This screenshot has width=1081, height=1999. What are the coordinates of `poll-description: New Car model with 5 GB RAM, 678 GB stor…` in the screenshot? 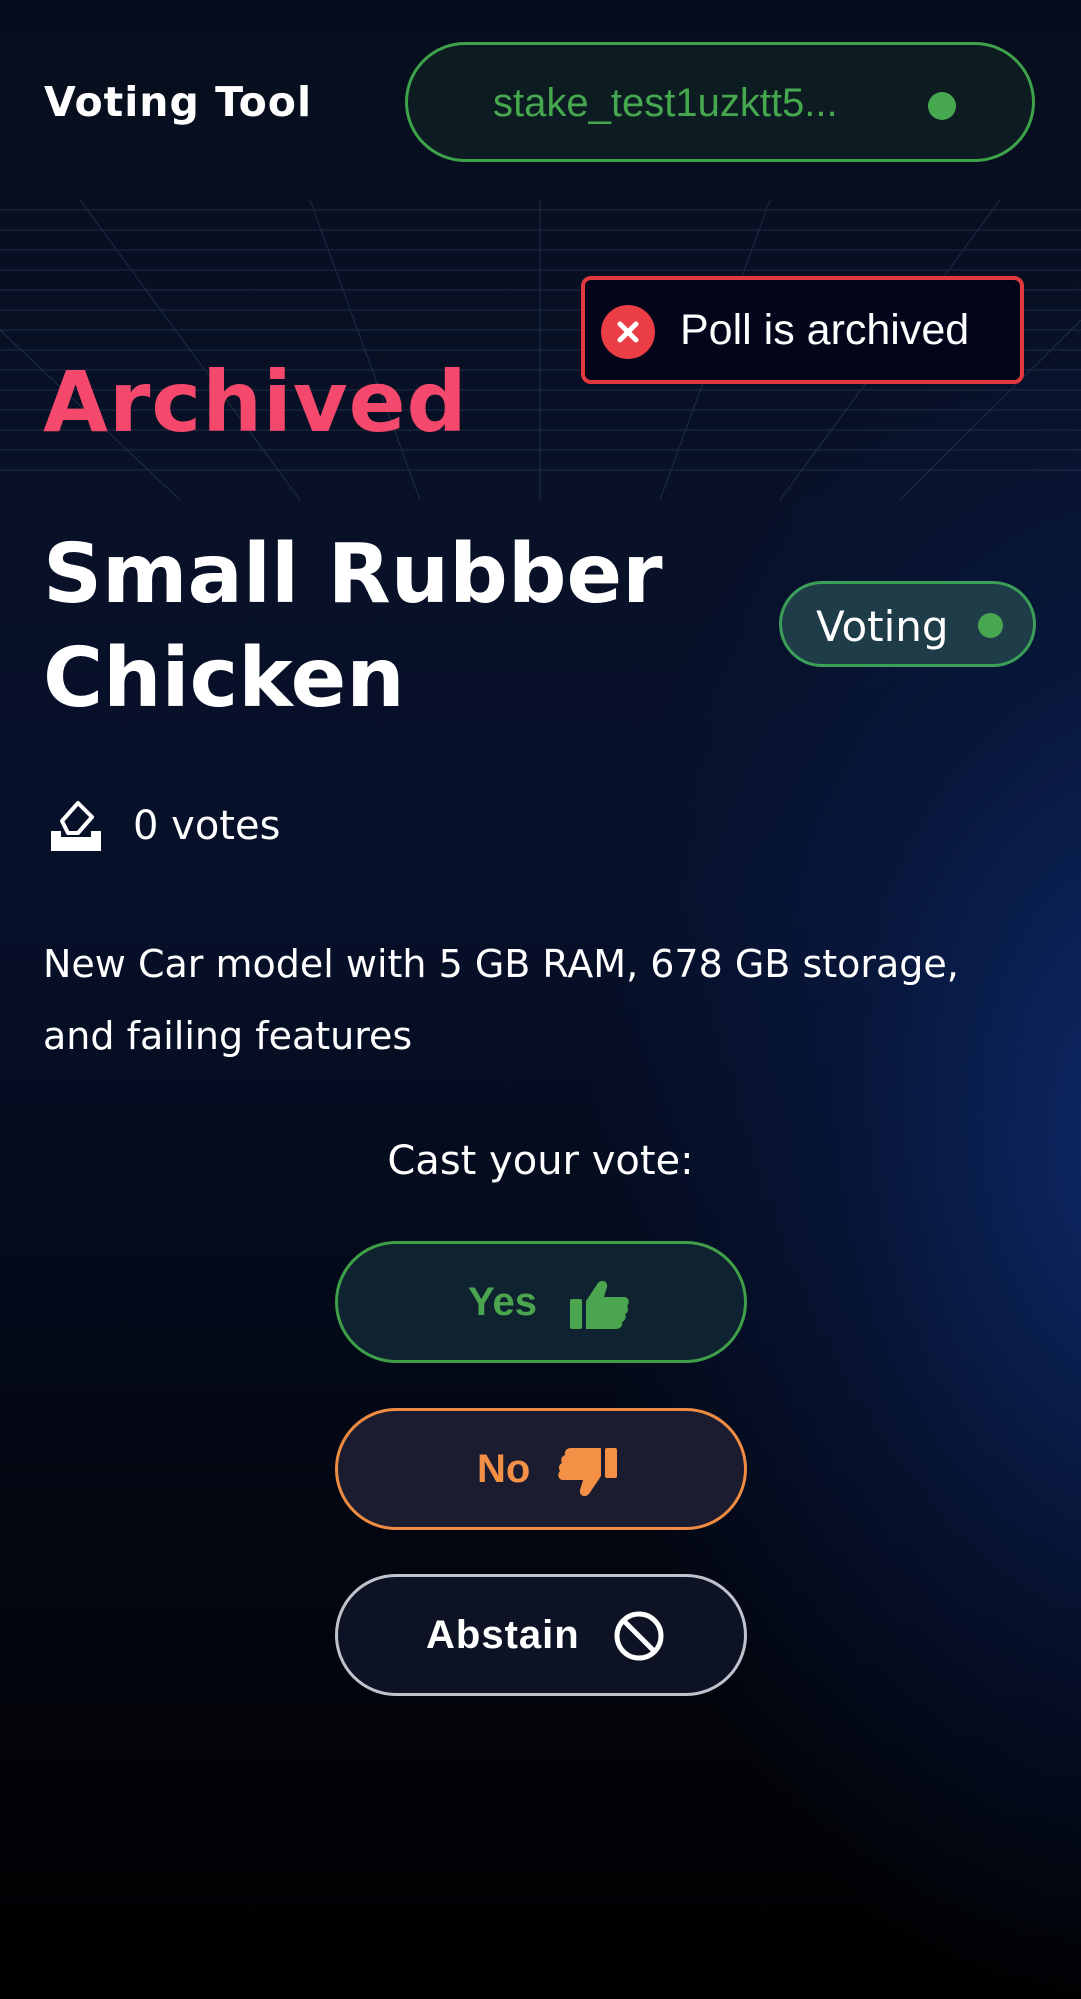 It's located at (501, 1000).